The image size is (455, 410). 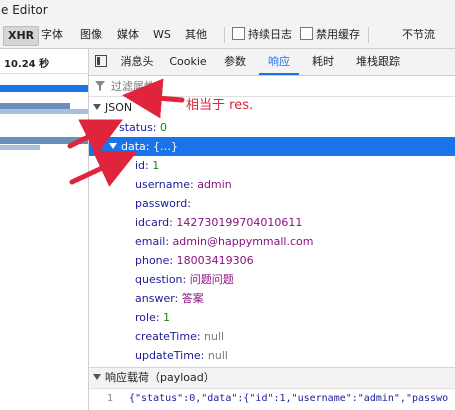 What do you see at coordinates (272, 298) in the screenshot?
I see `tree-field-row: answer: 答案` at bounding box center [272, 298].